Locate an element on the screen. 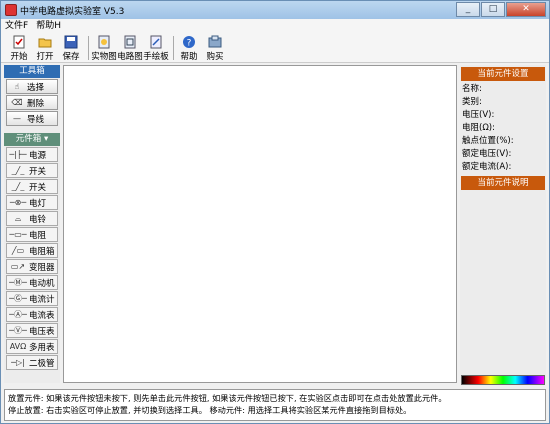 The height and width of the screenshot is (424, 550). buy-icon is located at coordinates (215, 41).